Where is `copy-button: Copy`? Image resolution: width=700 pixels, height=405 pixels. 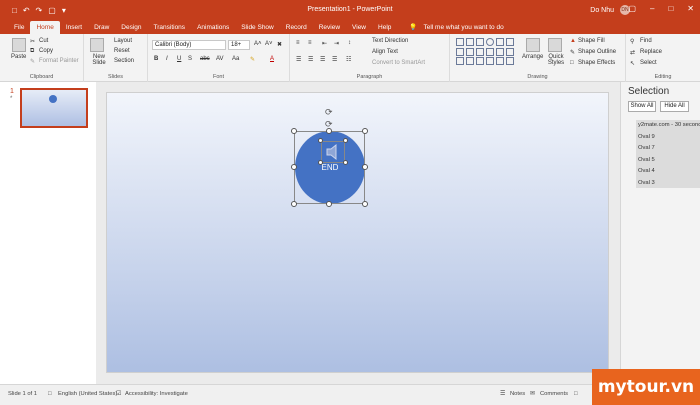
copy-button: Copy is located at coordinates (46, 51).